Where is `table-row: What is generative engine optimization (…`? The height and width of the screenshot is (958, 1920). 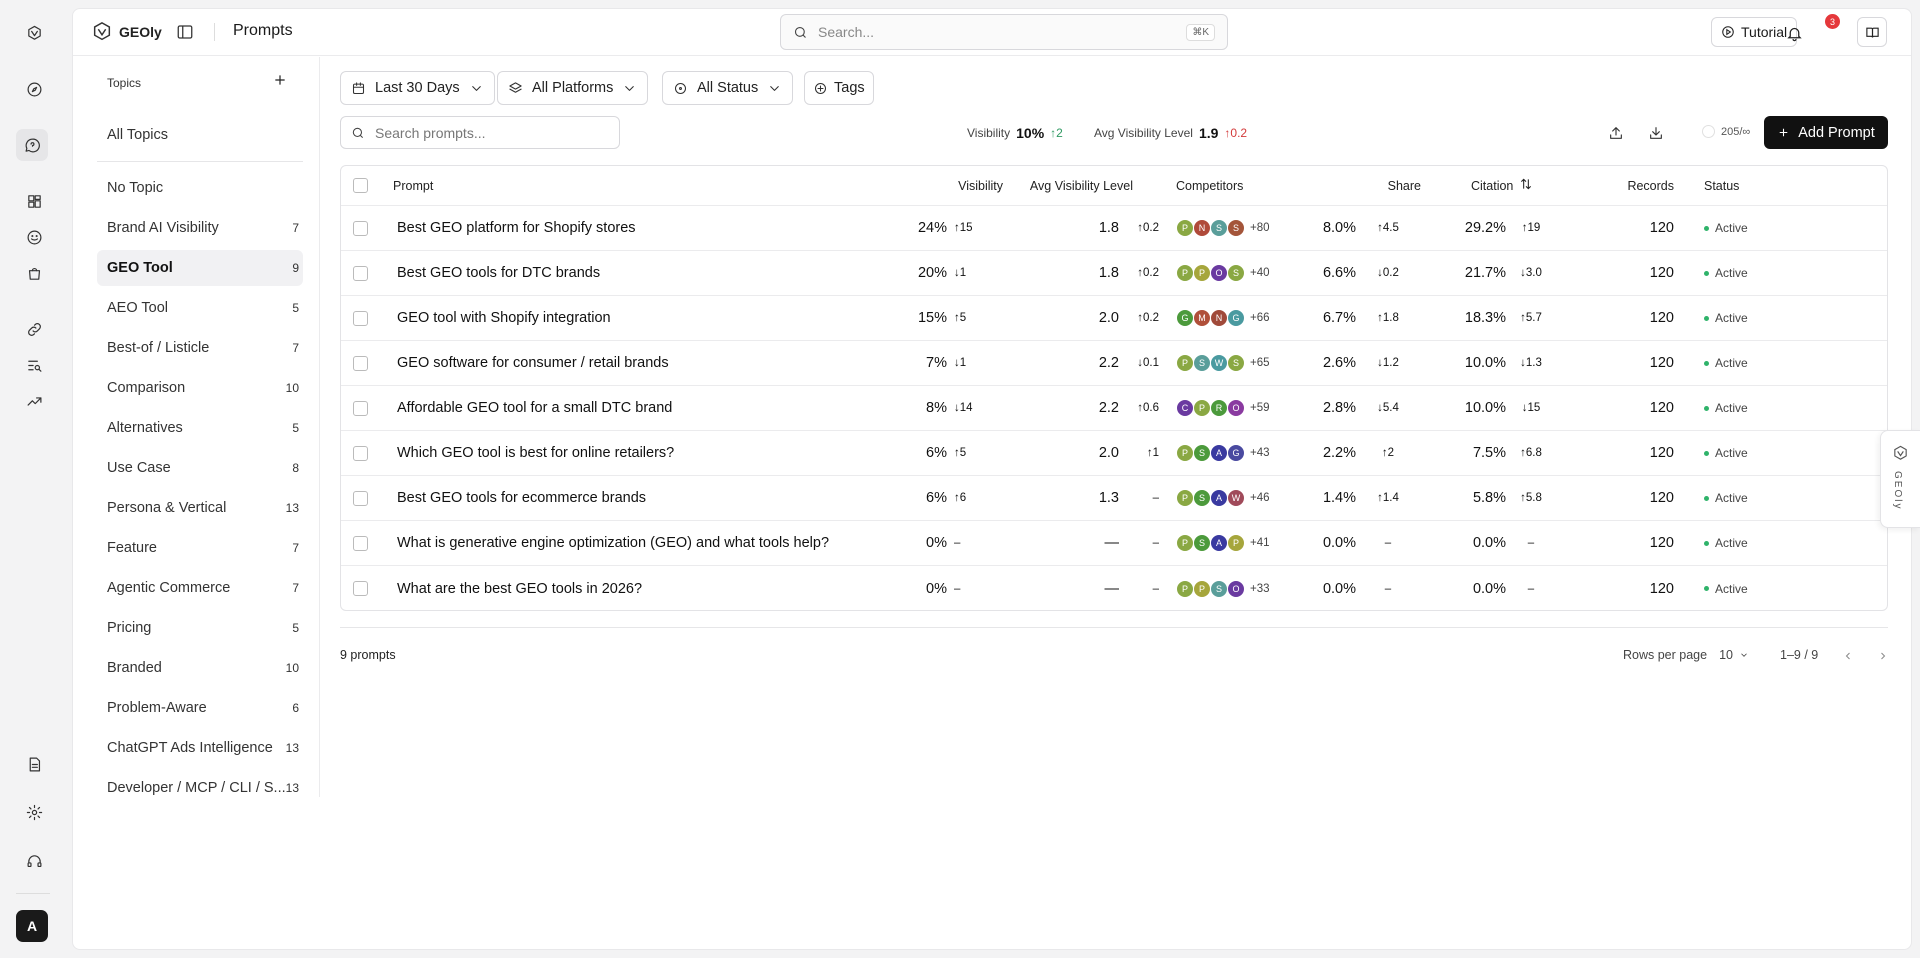
table-row: What is generative engine optimization (… is located at coordinates (1114, 543).